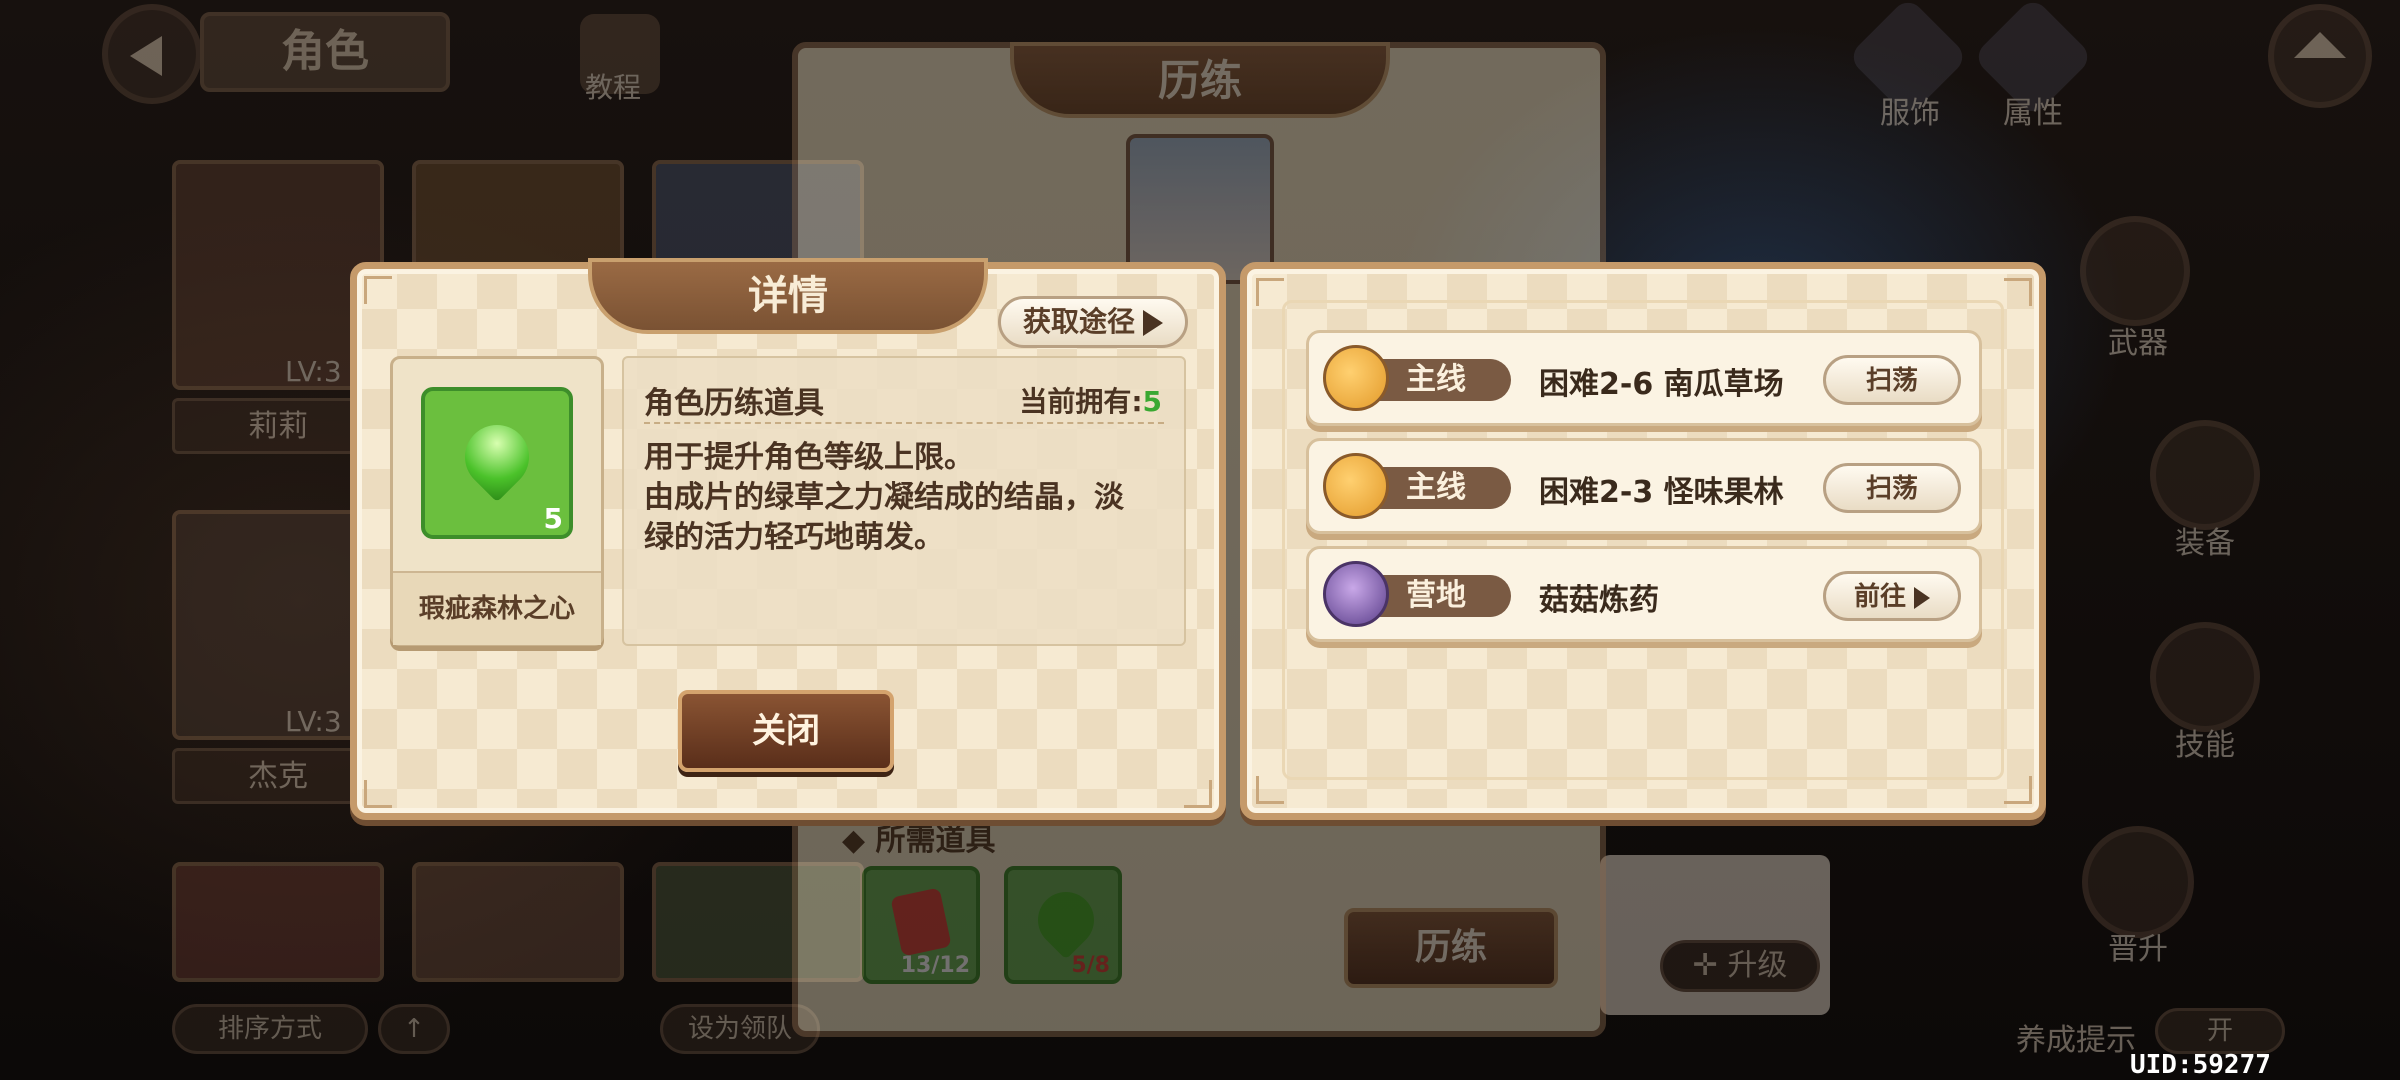 The width and height of the screenshot is (2400, 1080). What do you see at coordinates (1451, 948) in the screenshot?
I see `train-button: 历练` at bounding box center [1451, 948].